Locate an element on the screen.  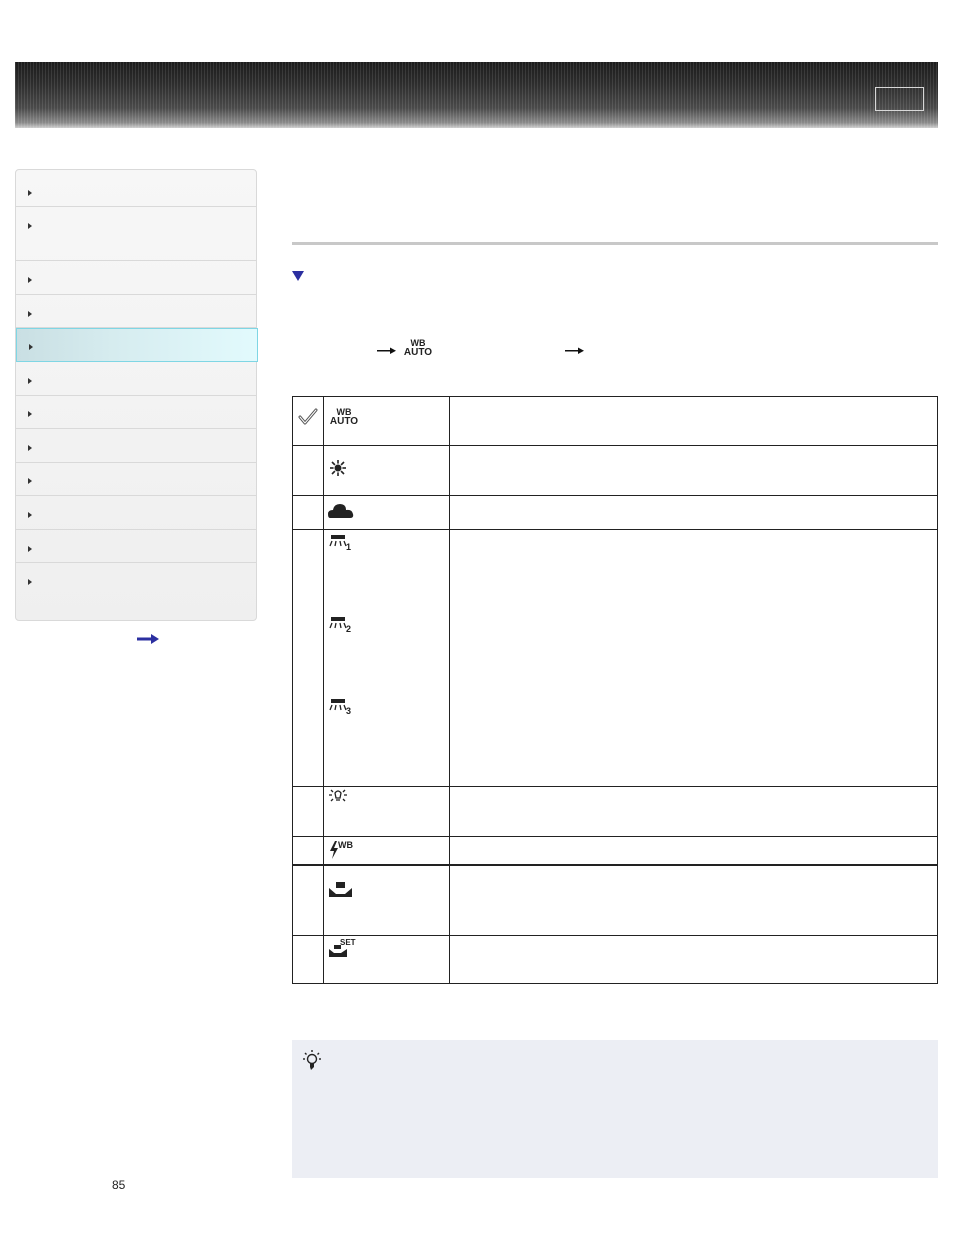
sidebar-nav is located at coordinates (136, 395).